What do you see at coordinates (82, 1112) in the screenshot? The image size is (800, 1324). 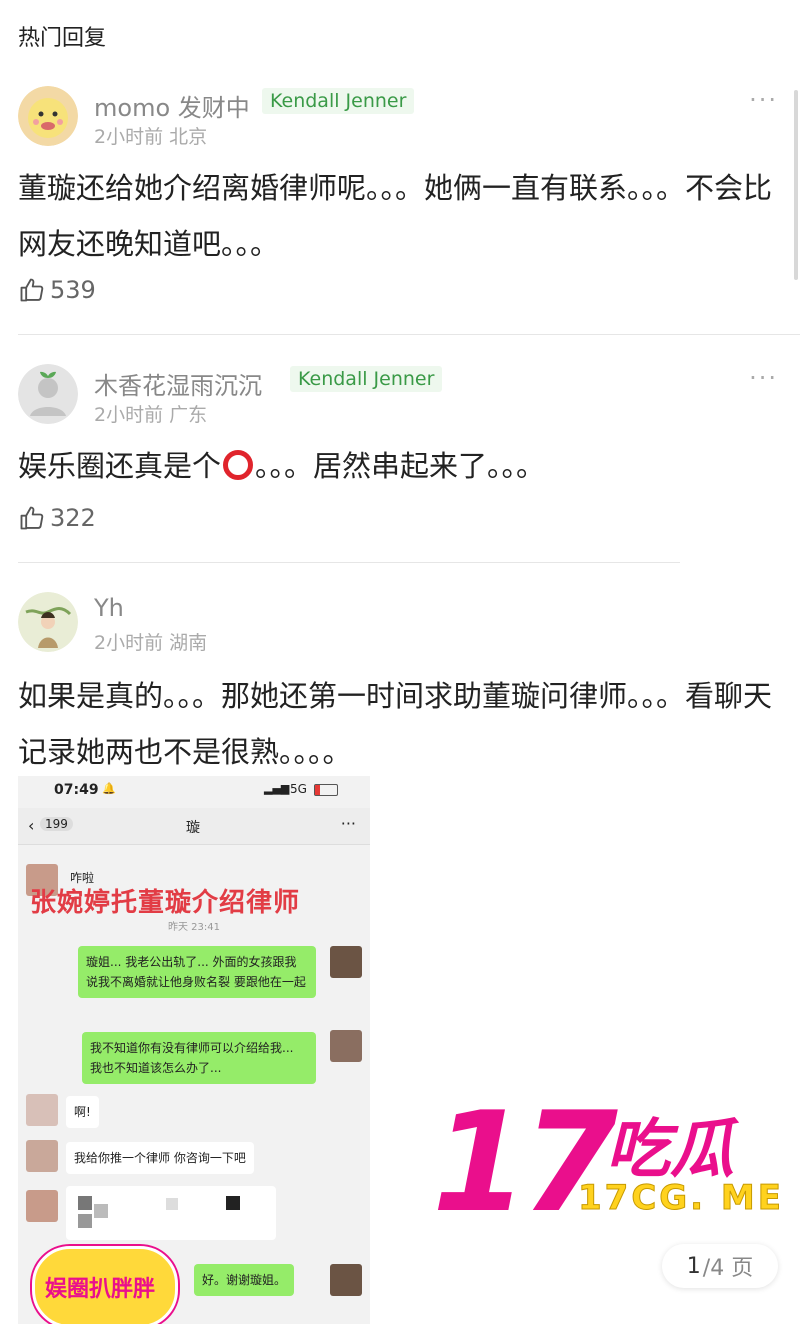 I see `chat-bubble: 啊!` at bounding box center [82, 1112].